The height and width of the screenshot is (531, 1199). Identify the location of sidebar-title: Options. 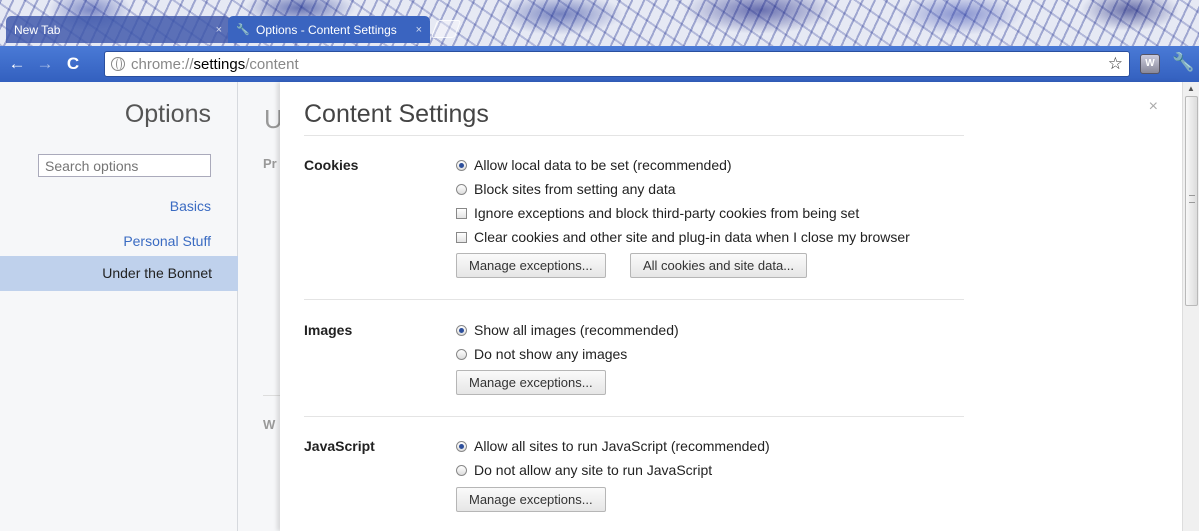
(167, 114).